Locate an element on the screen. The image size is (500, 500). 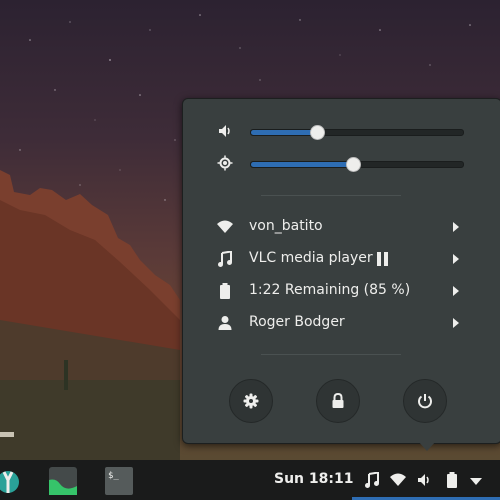
user-menu-item: Roger Bodger is located at coordinates (341, 323).